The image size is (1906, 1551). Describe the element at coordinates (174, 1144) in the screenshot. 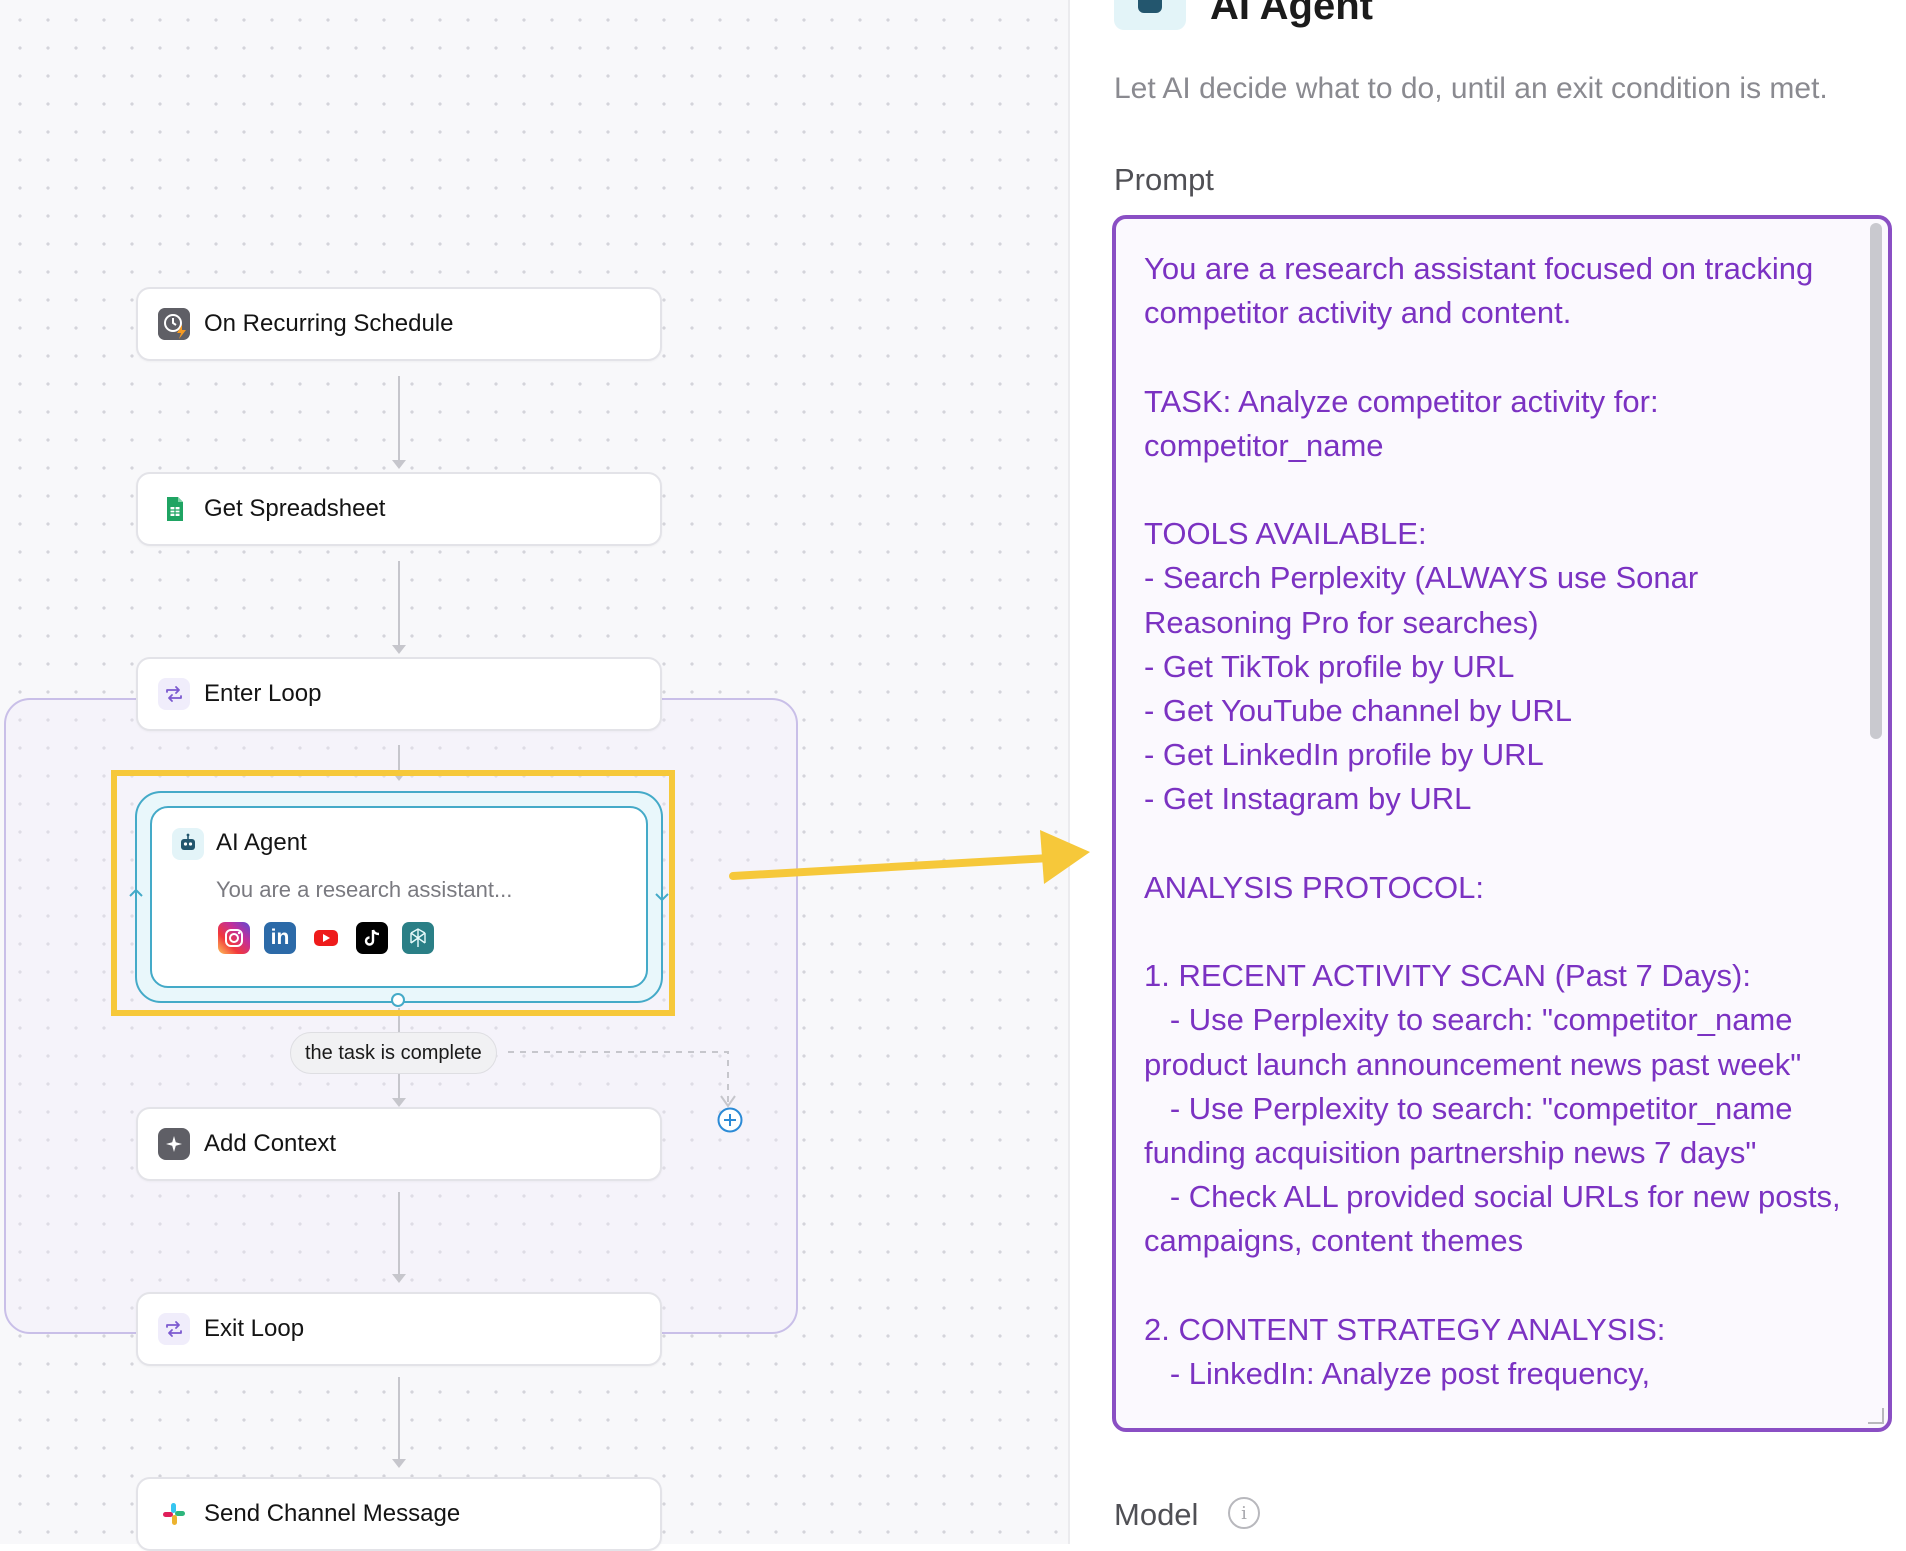

I see `sparkle-icon` at that location.